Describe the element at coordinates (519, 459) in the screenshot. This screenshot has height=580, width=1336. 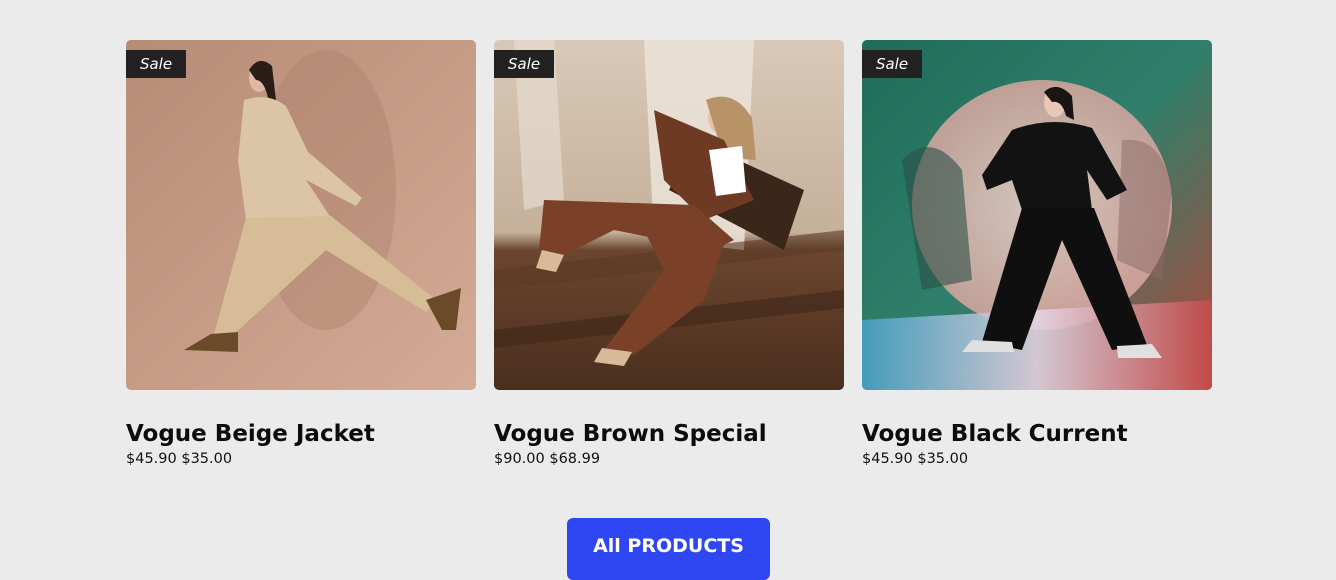
I see `price-old: $90.00` at that location.